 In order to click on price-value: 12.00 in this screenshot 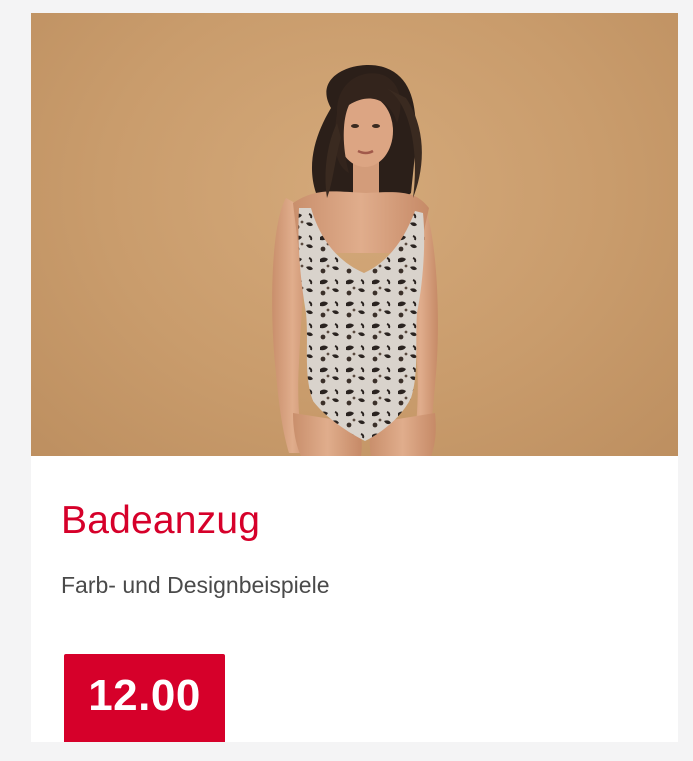, I will do `click(144, 695)`.